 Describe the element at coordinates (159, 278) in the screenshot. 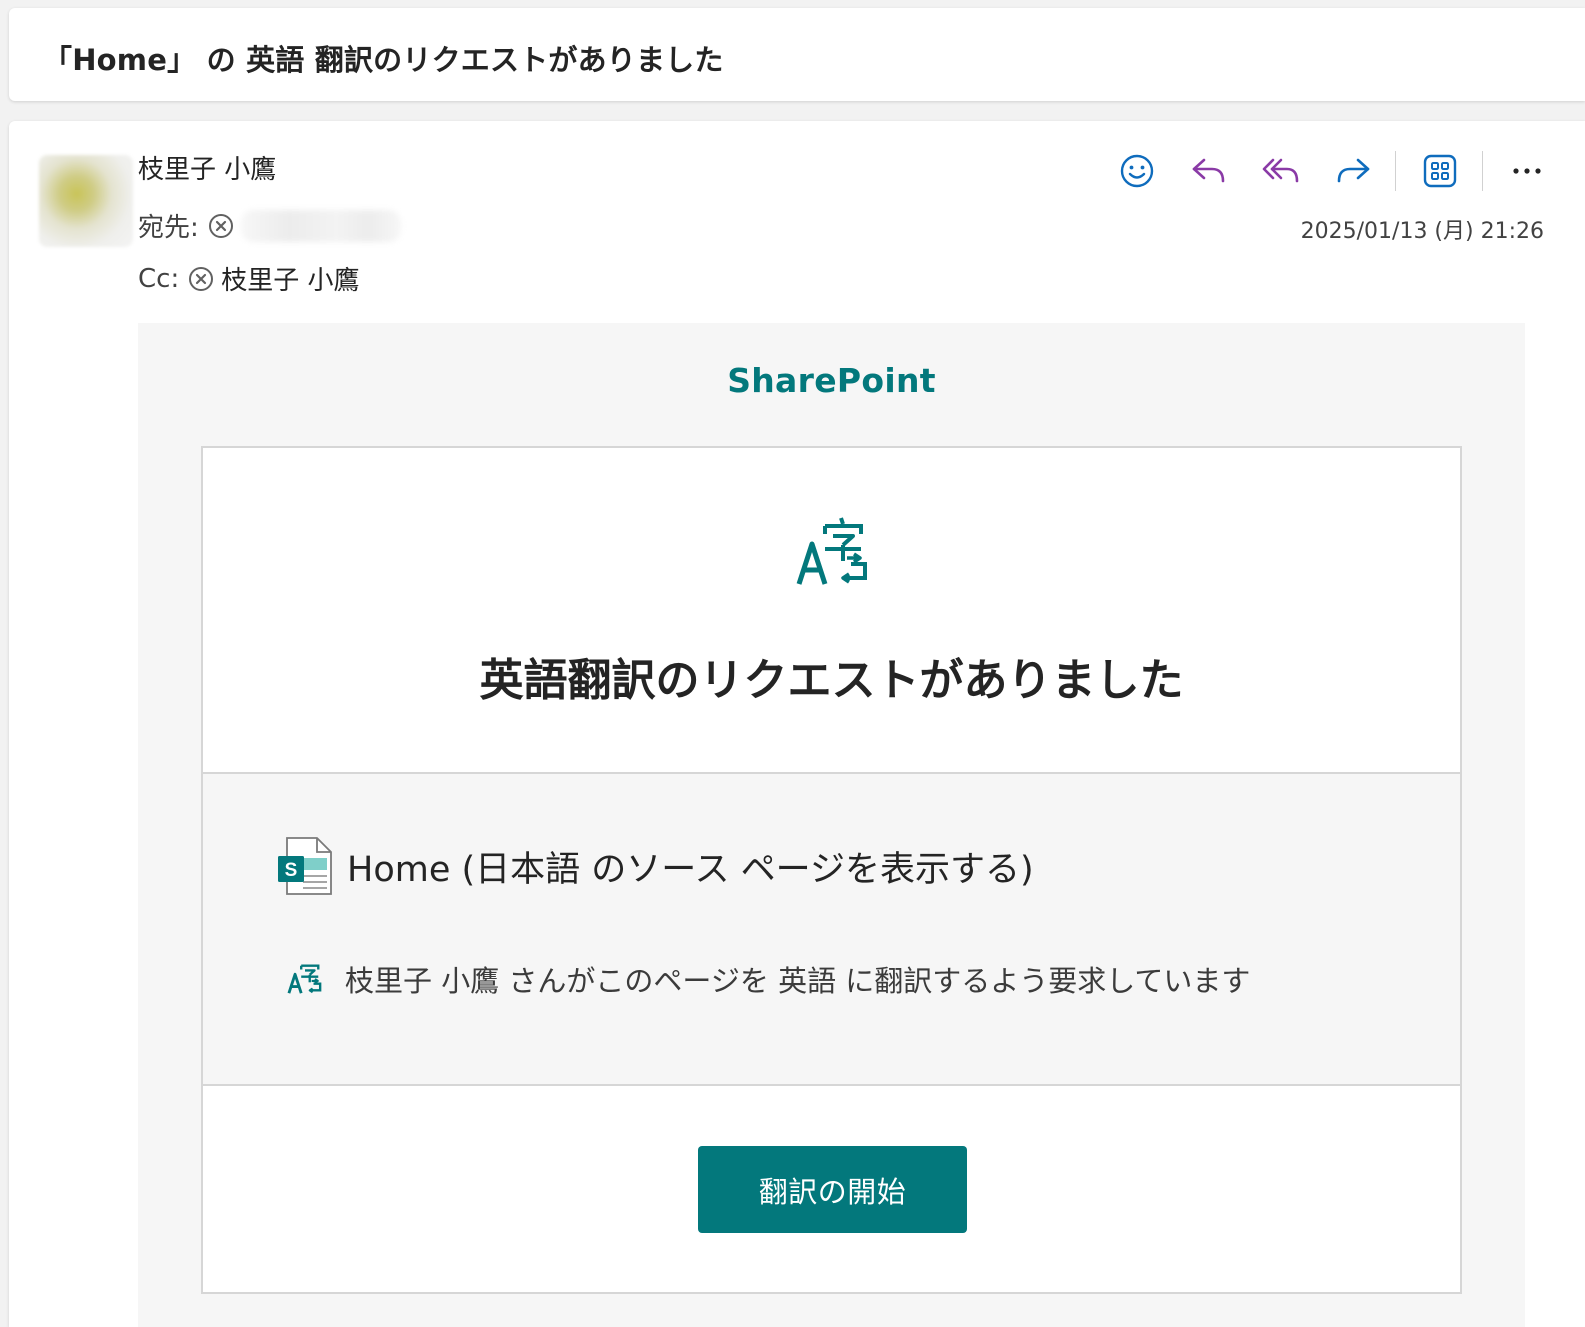

I see `cc-label: Cc:` at that location.